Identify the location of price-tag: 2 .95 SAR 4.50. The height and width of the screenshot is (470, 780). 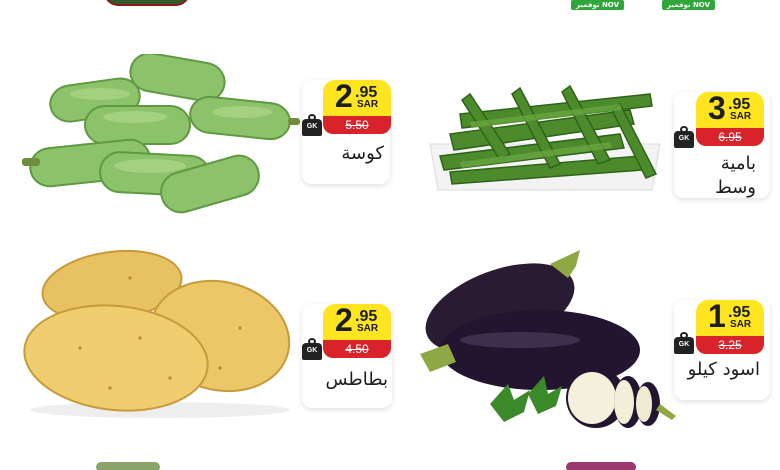
(357, 332).